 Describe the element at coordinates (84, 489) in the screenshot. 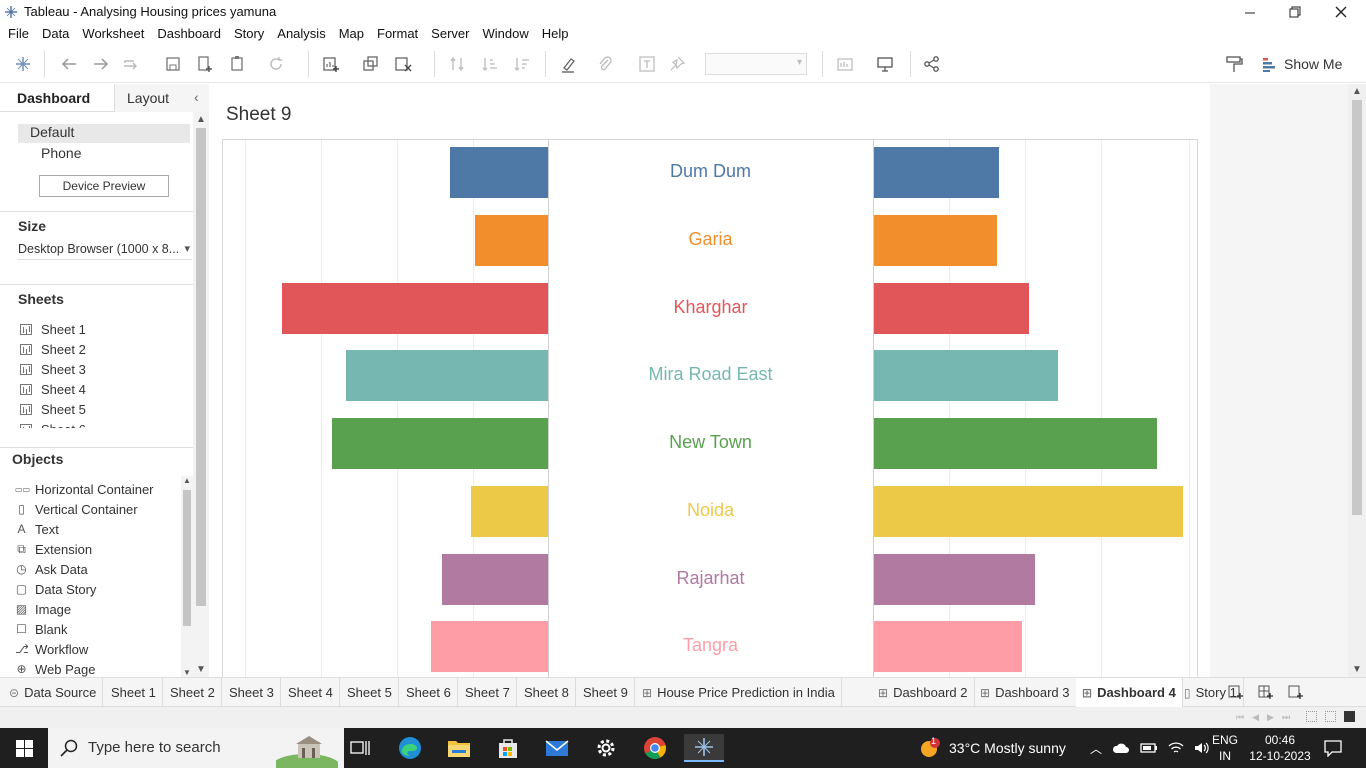

I see `object-horizontal-container: ▭▭ Horizontal Container` at that location.